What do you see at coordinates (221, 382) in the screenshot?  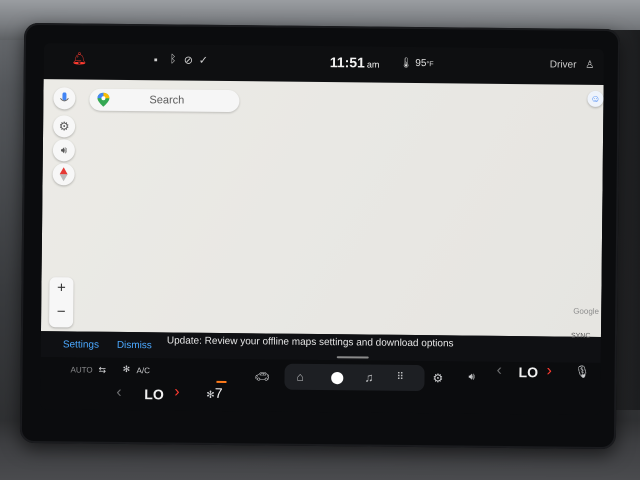 I see `fan-speed-indicator` at bounding box center [221, 382].